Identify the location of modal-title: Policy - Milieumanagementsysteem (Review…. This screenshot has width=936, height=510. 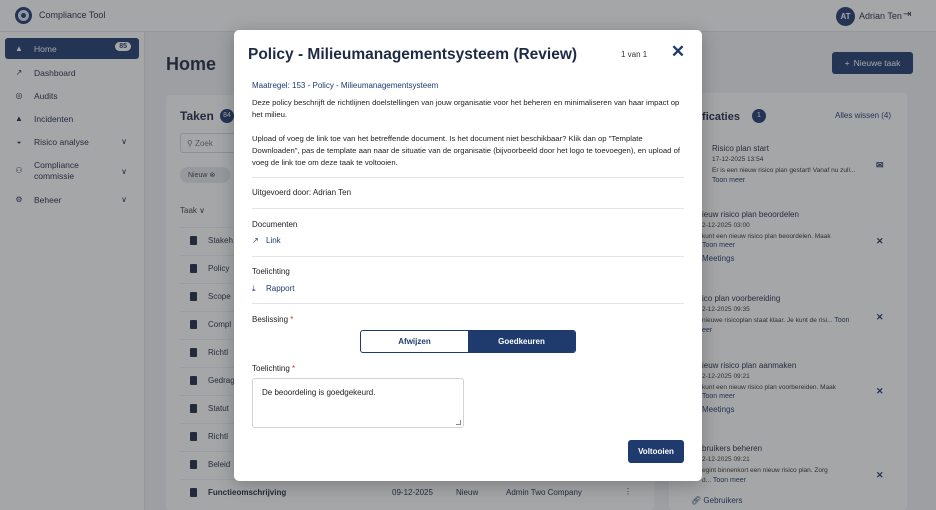
(413, 54).